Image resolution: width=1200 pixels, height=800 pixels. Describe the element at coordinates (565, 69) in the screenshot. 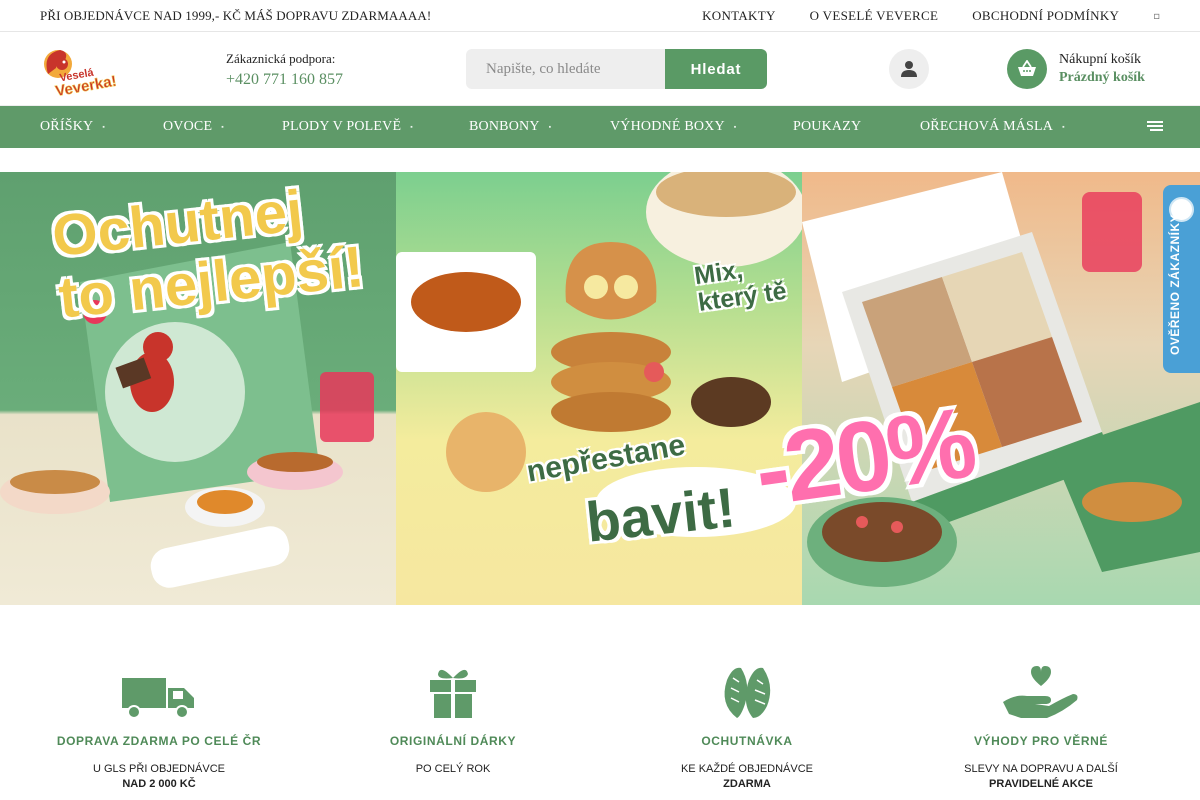

I see `search-input` at that location.